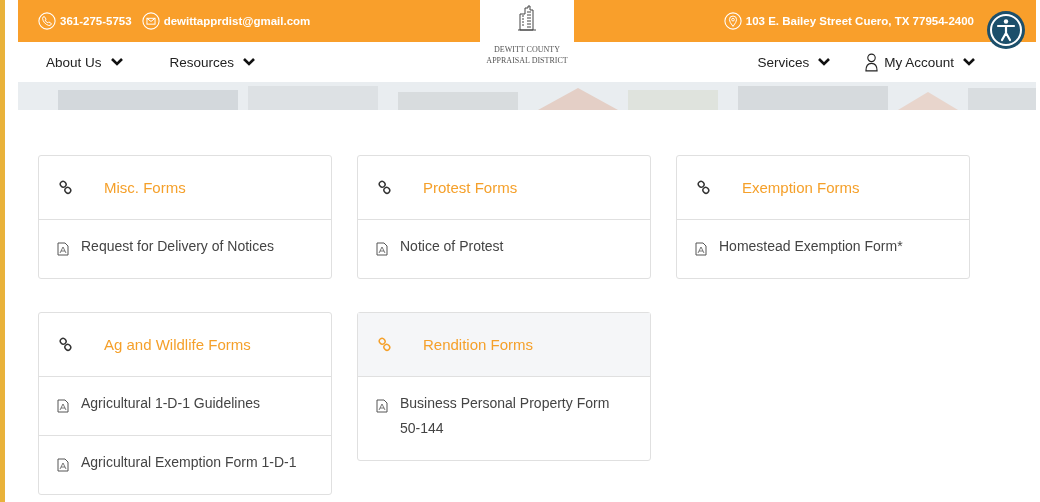  What do you see at coordinates (213, 62) in the screenshot?
I see `nav-menu-item: Resources` at bounding box center [213, 62].